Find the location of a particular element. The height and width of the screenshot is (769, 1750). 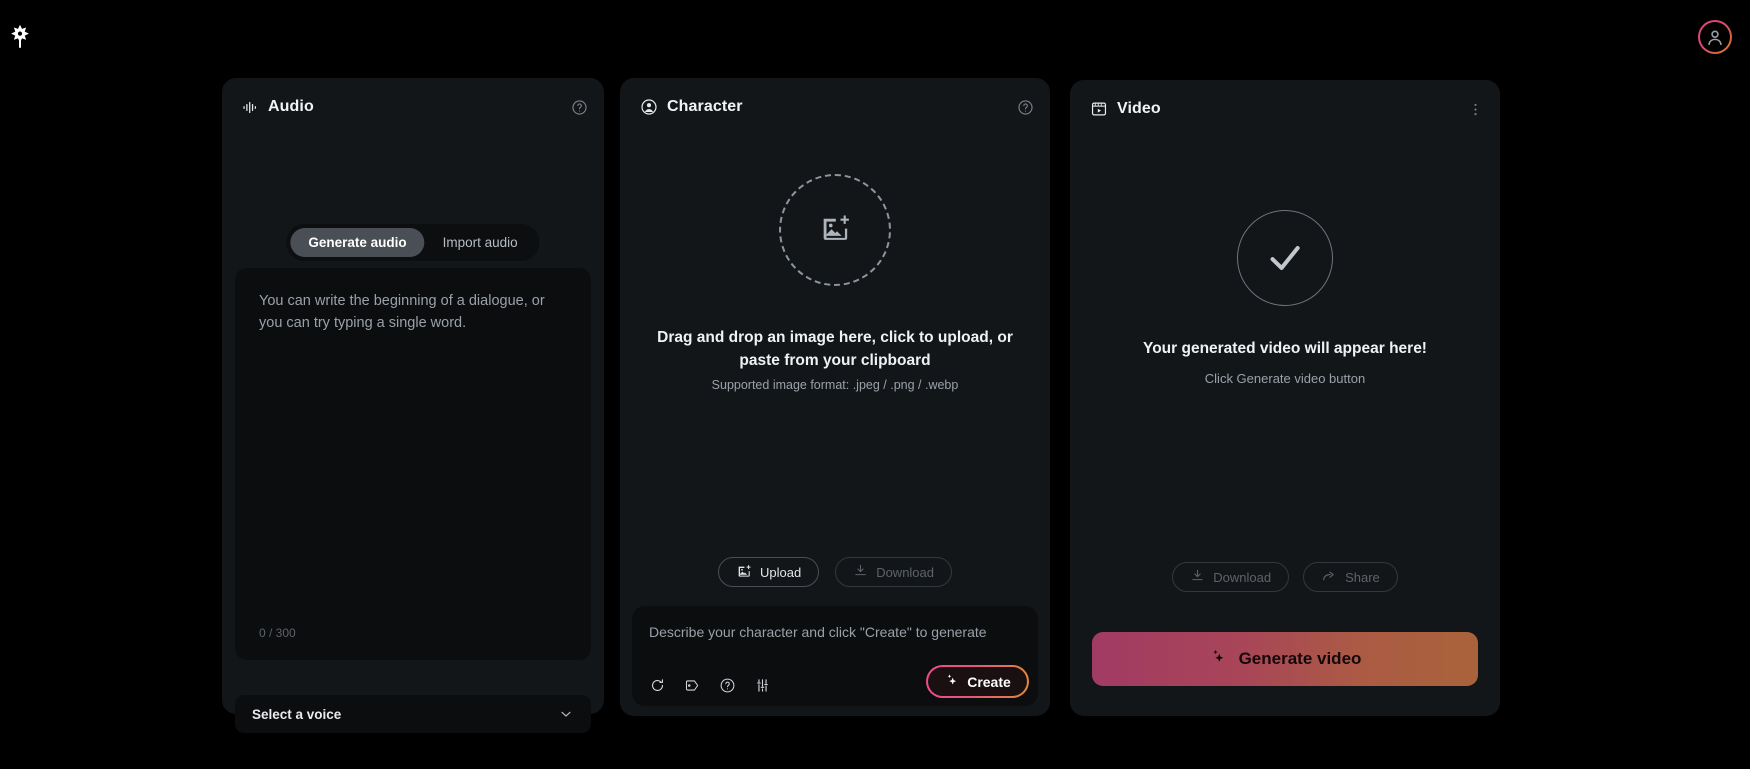

user-avatar-icon is located at coordinates (1715, 37).